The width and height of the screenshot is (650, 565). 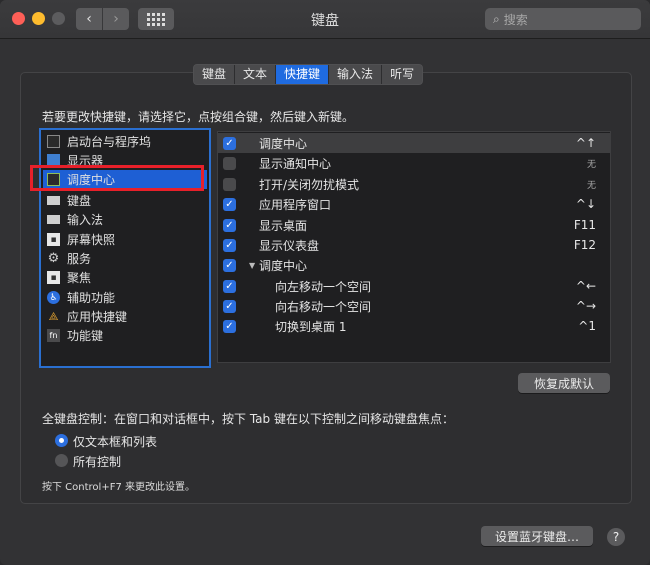 What do you see at coordinates (215, 74) in the screenshot?
I see `tab-keyboard: 键盘` at bounding box center [215, 74].